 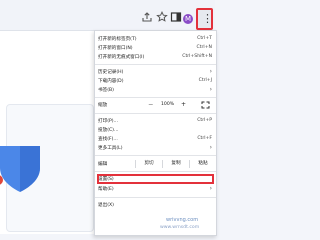 I want to click on menu-item-bookmarks: 书签(B) ›, so click(x=155, y=90).